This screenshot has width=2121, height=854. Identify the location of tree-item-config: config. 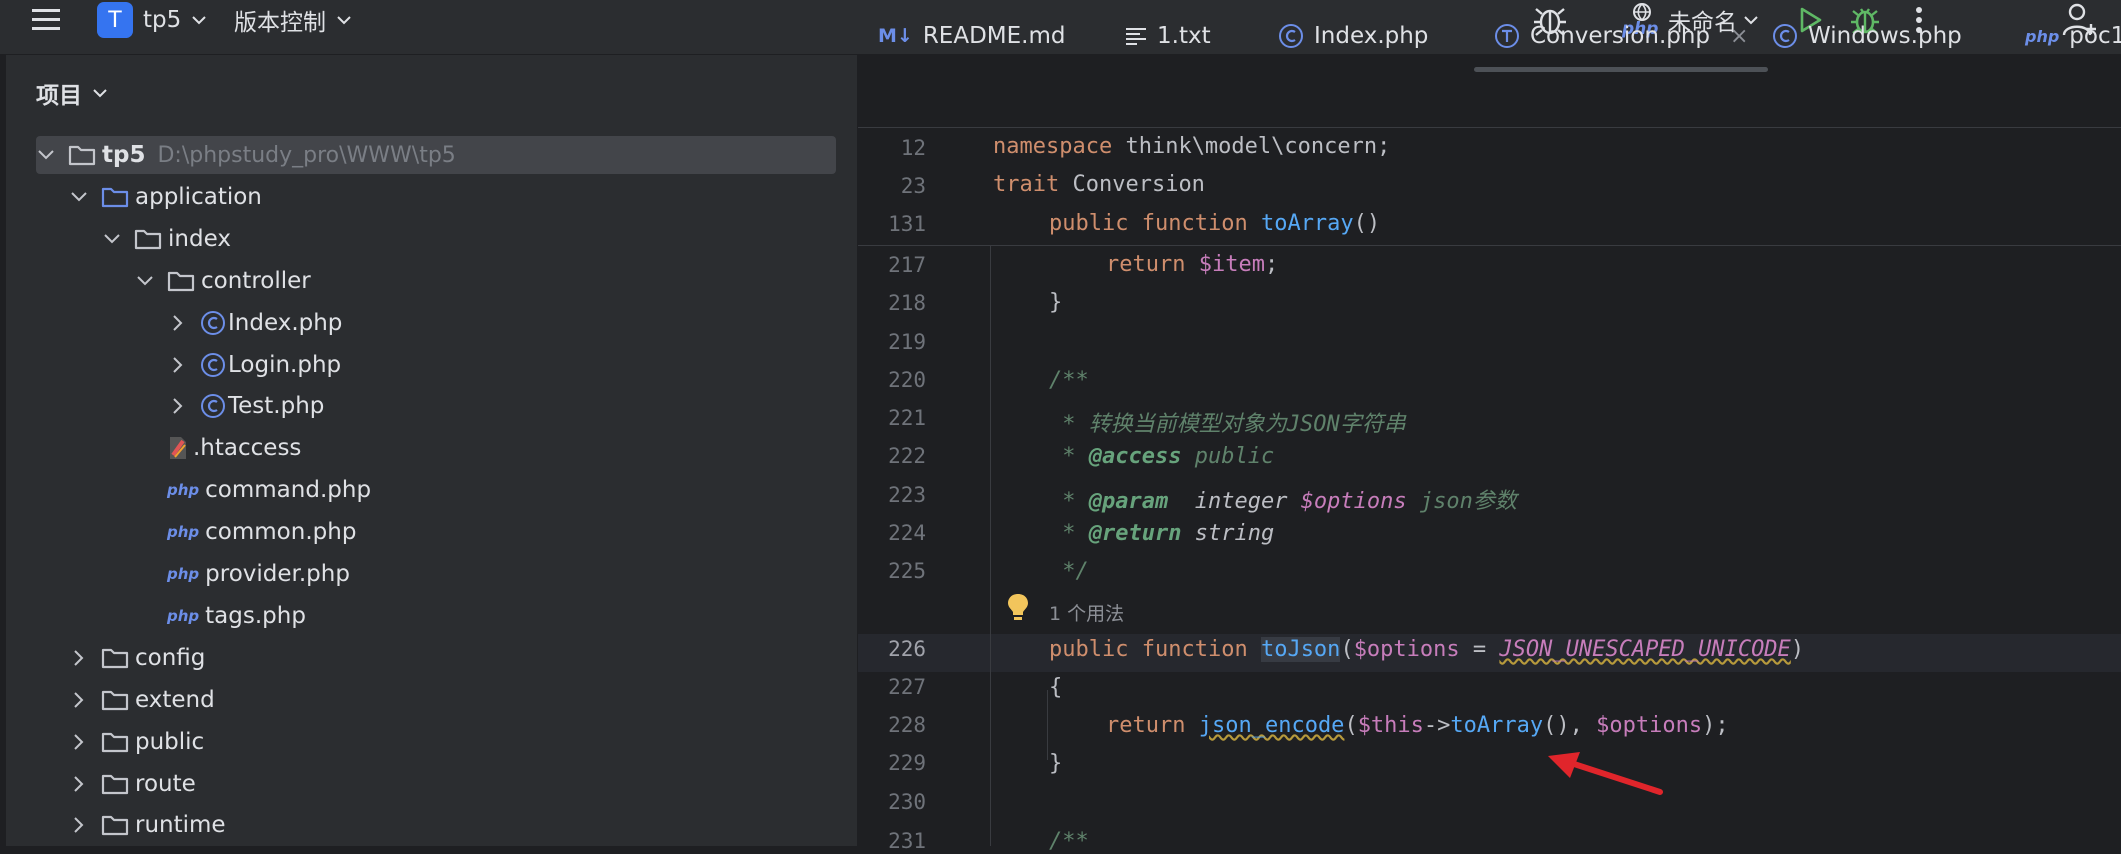
(137, 658).